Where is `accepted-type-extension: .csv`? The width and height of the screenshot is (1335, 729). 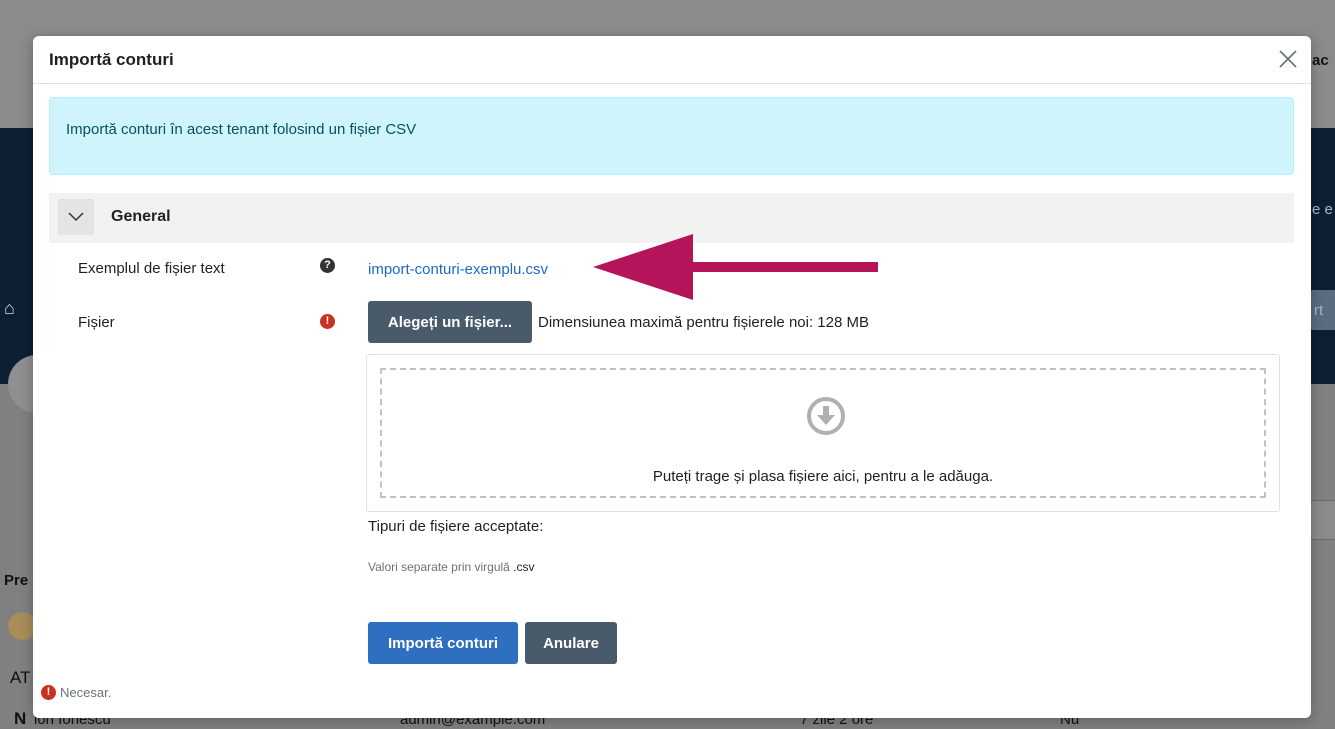 accepted-type-extension: .csv is located at coordinates (524, 567).